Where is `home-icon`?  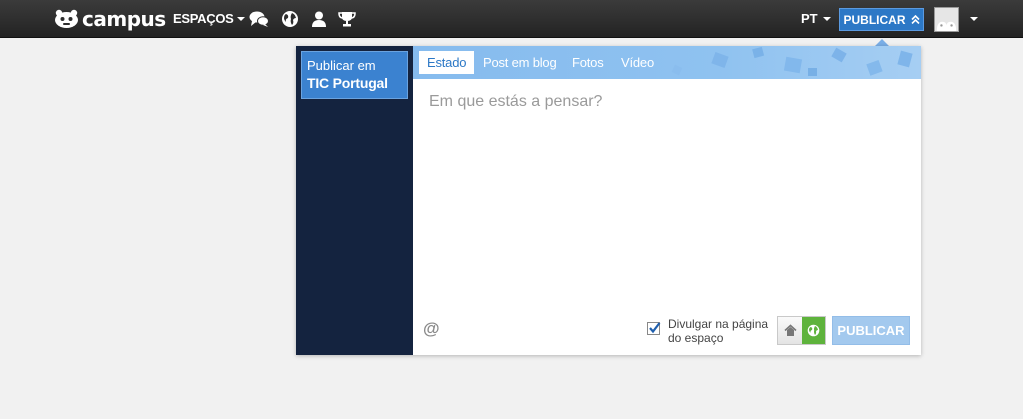 home-icon is located at coordinates (790, 330).